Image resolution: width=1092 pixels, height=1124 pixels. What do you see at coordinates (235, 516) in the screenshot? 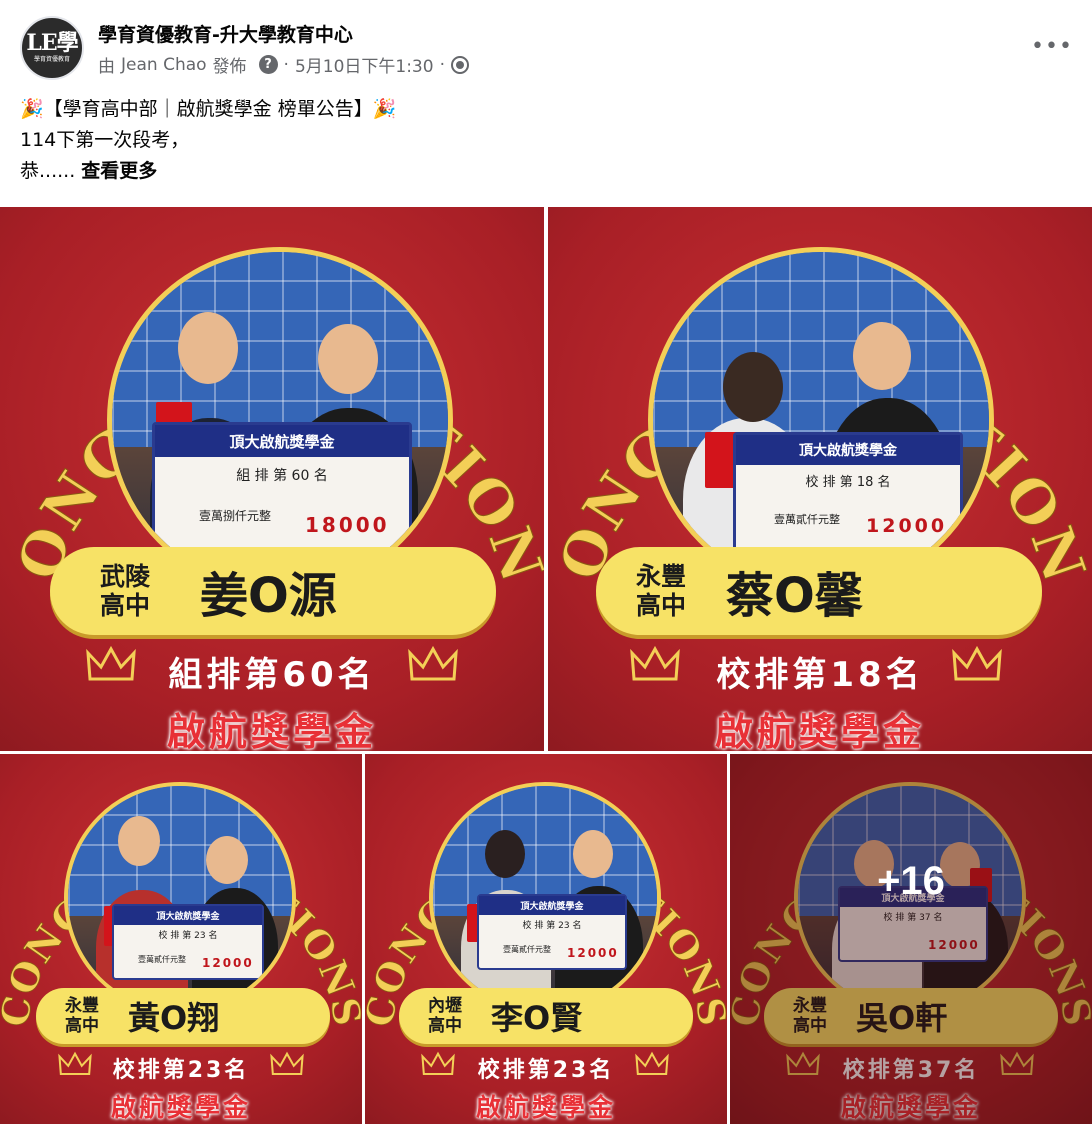
I see `sign-words: 壹萬捌仟元整` at bounding box center [235, 516].